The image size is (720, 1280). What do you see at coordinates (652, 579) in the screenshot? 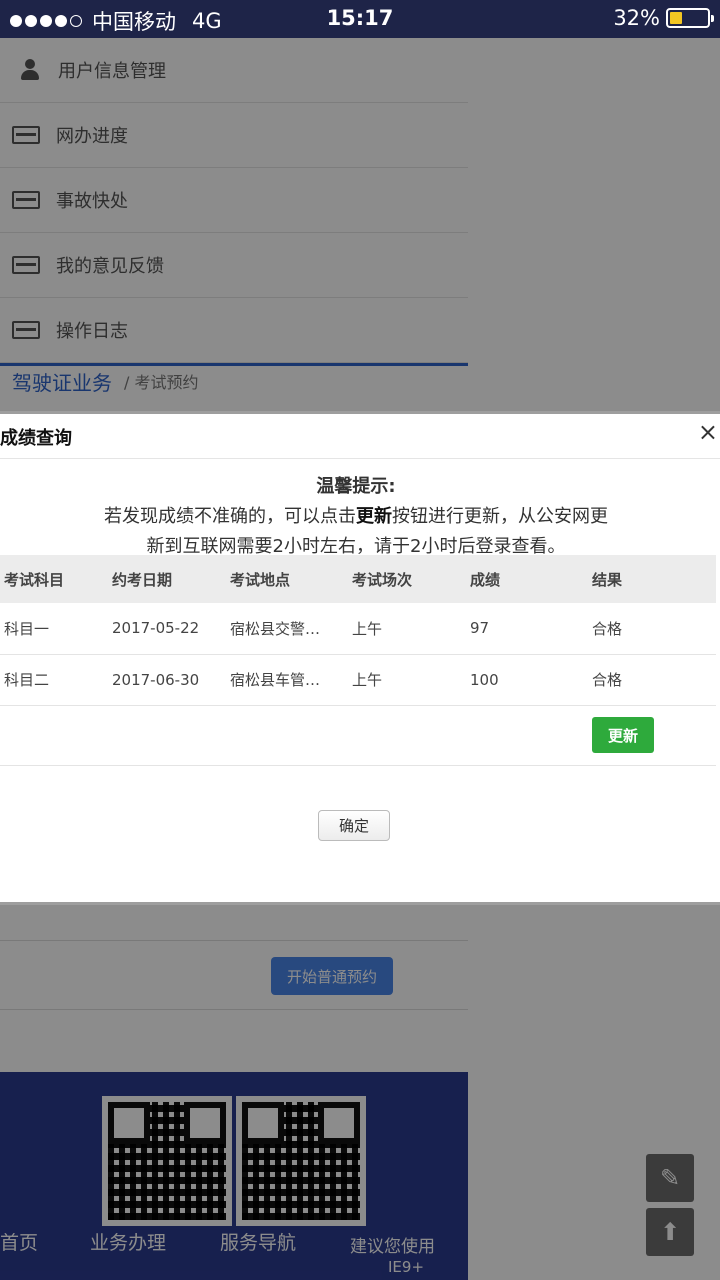
I see `column-header: 结果` at bounding box center [652, 579].